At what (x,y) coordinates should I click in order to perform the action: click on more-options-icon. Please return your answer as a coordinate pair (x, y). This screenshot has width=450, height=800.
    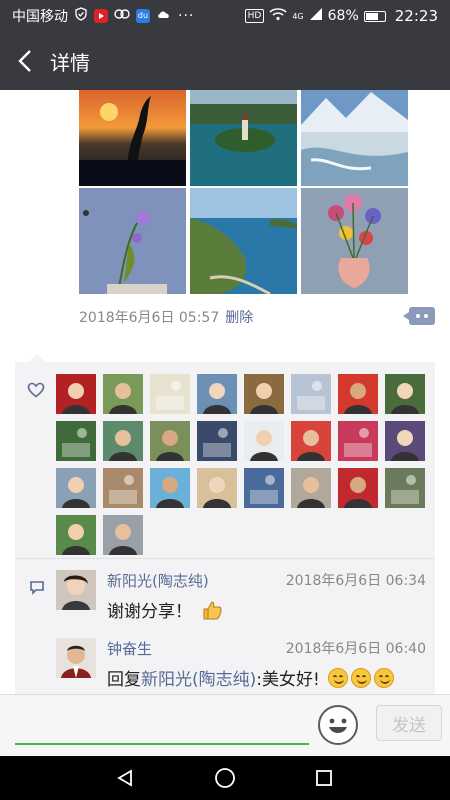
    Looking at the image, I should click on (419, 316).